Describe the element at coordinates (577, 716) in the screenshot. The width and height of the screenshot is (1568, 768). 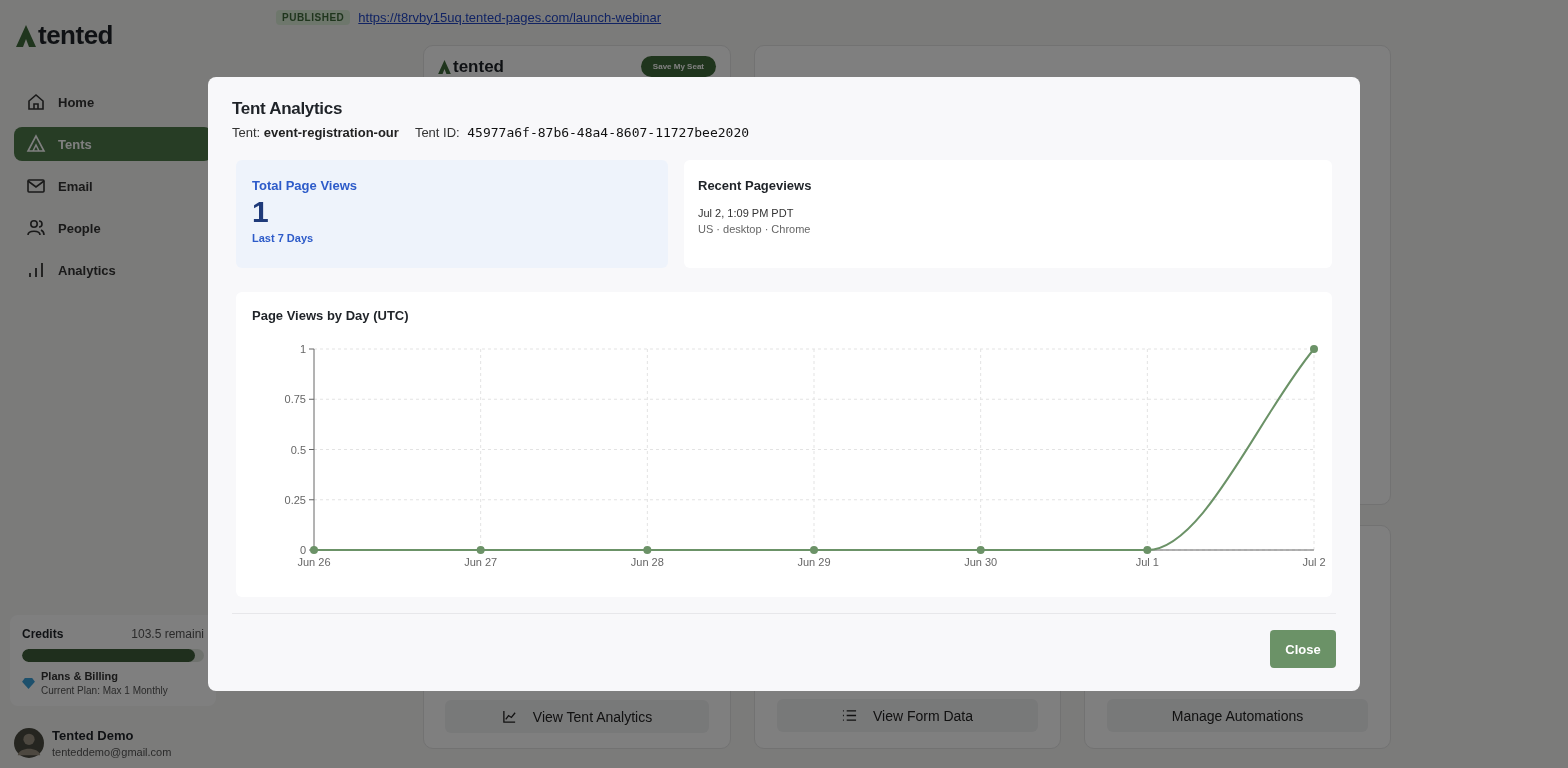
I see `action-button: View Tent Analytics` at that location.